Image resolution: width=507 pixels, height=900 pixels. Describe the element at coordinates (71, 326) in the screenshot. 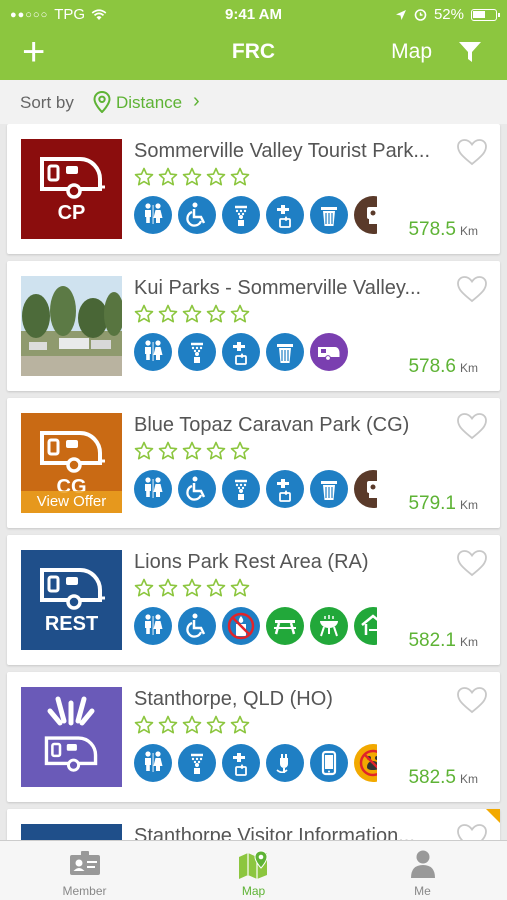

I see `listing-photo` at that location.